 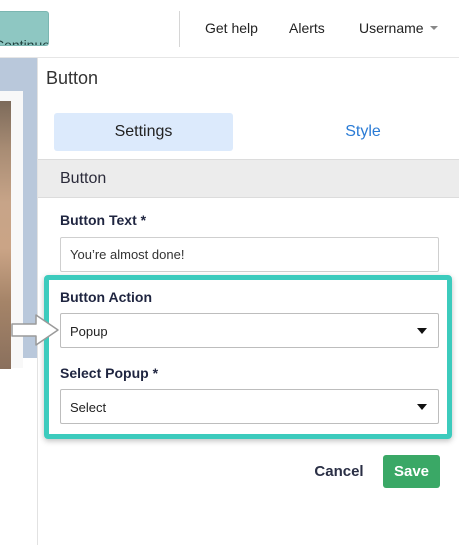 I want to click on continue-button: Continue, so click(x=24, y=28).